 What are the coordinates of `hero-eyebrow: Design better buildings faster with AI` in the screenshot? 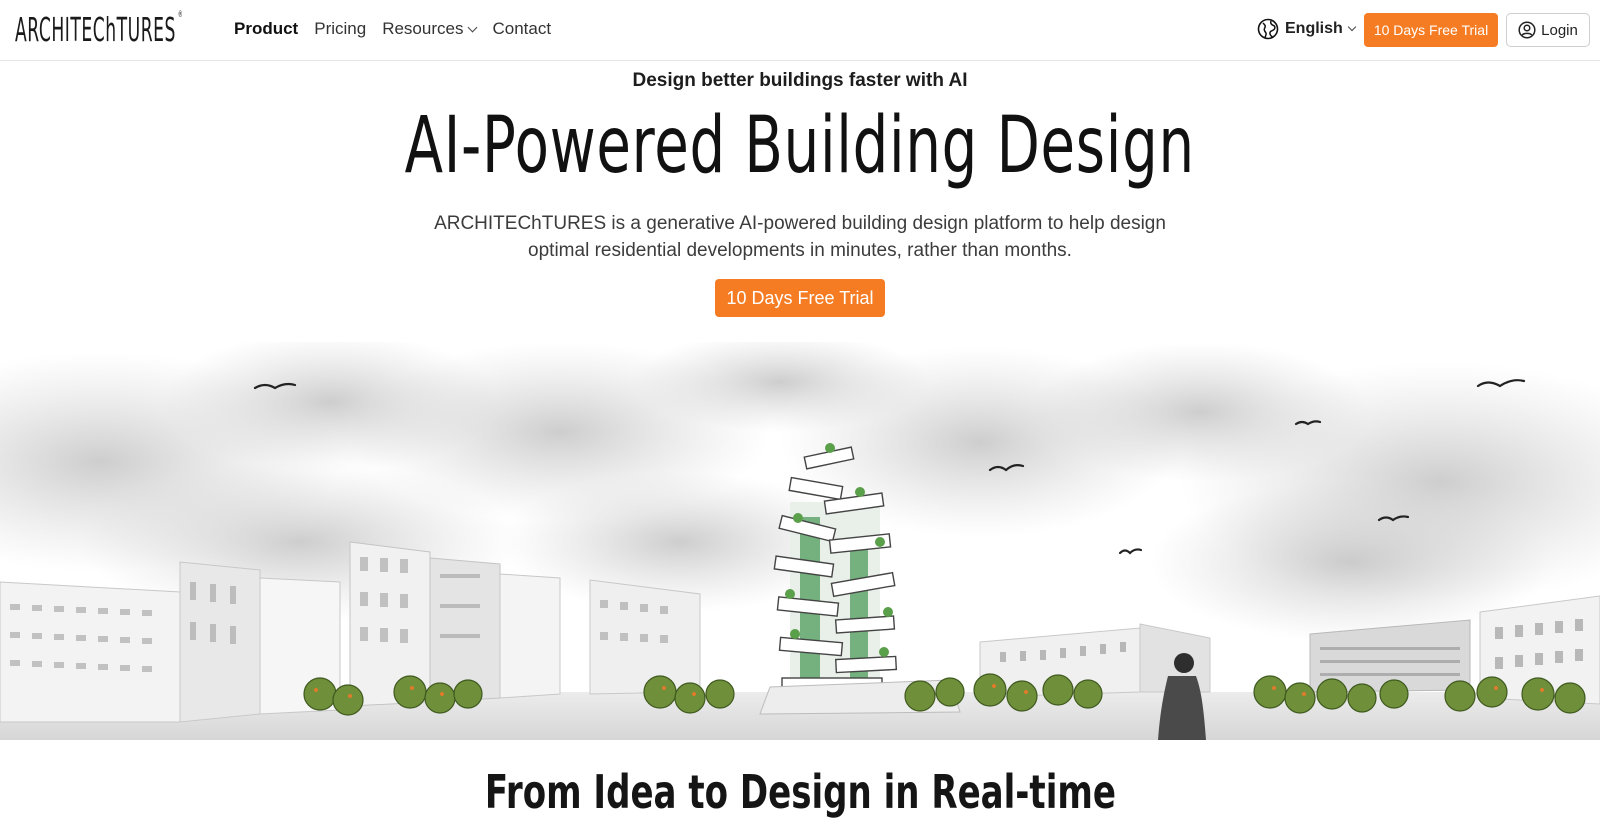 It's located at (800, 80).